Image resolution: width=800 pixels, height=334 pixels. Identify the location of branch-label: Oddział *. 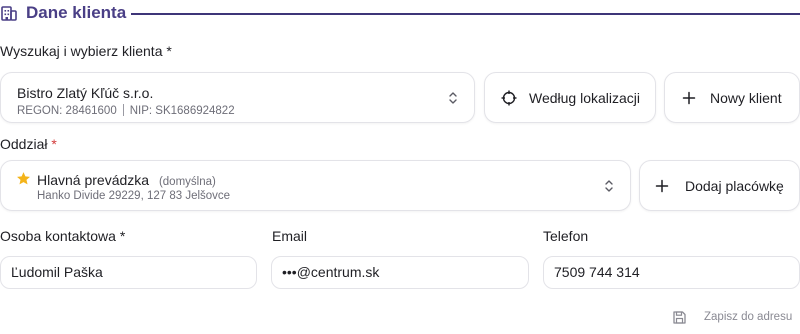
(28, 144).